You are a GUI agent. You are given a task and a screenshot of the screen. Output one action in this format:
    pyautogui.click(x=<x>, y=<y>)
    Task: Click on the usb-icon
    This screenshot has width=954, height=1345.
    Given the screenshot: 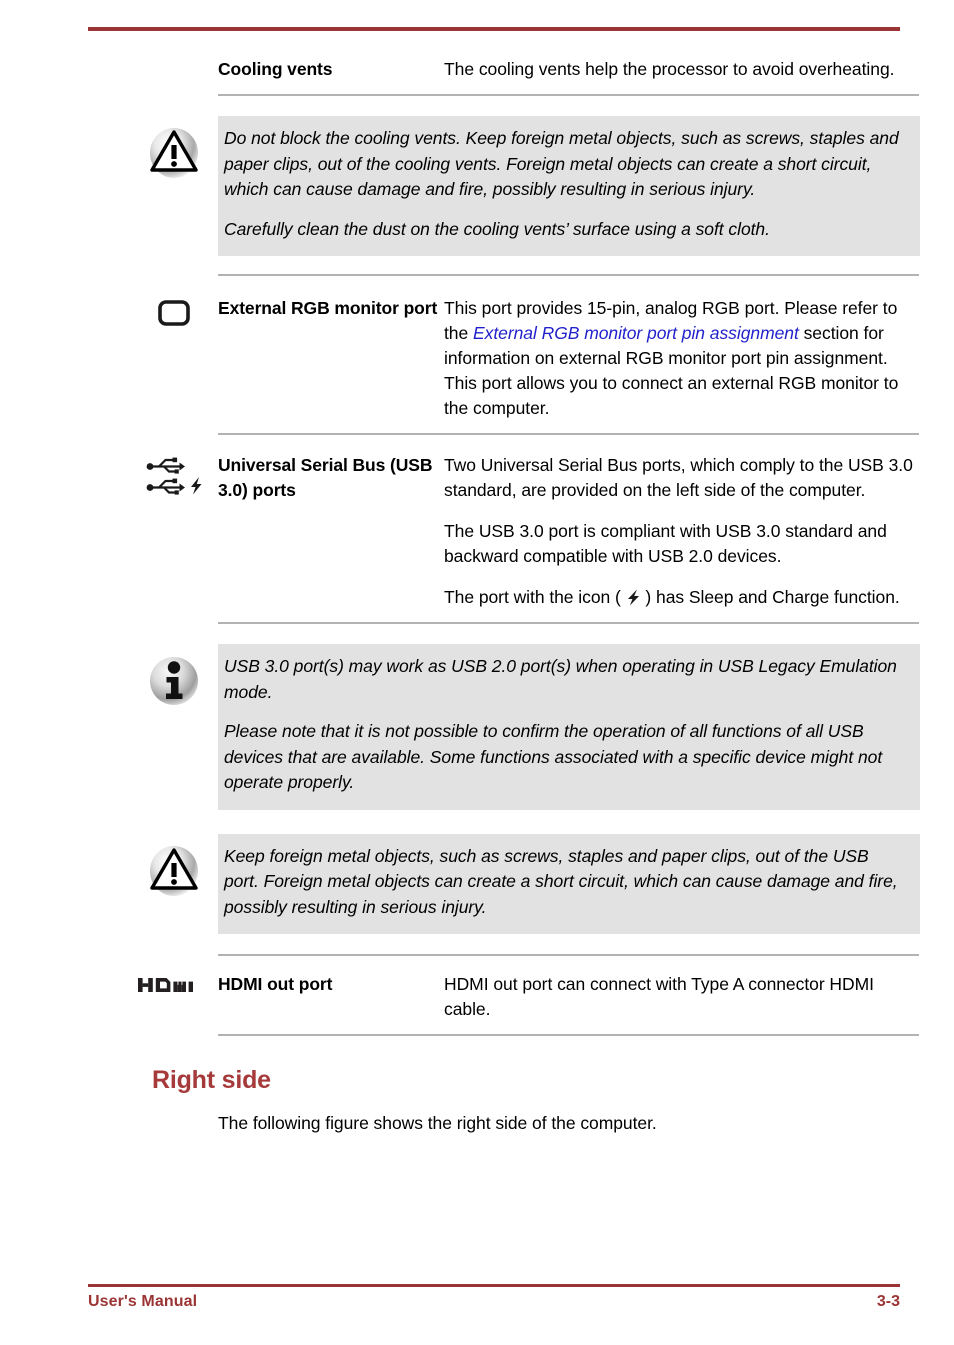 What is the action you would take?
    pyautogui.click(x=165, y=465)
    